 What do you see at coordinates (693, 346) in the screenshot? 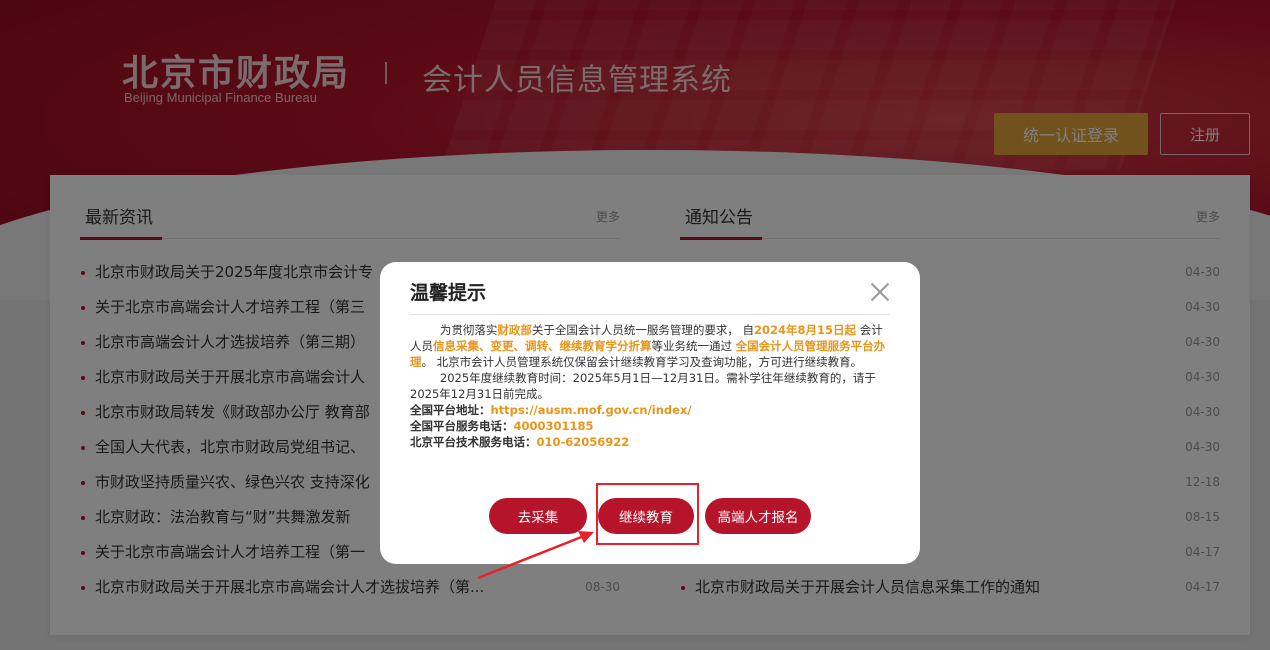
I see `text-span: 等业务统一通过` at bounding box center [693, 346].